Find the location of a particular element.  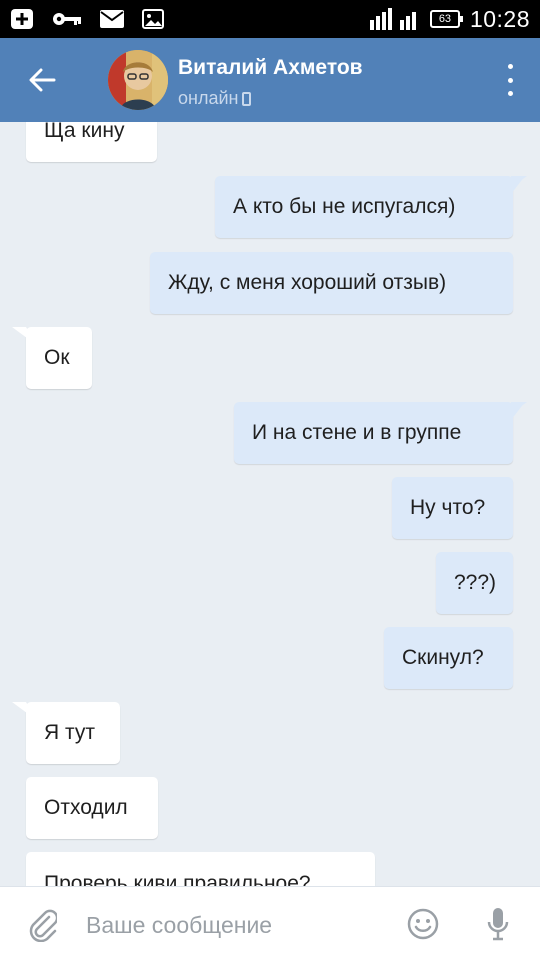

battery-level: 63 is located at coordinates (445, 19).